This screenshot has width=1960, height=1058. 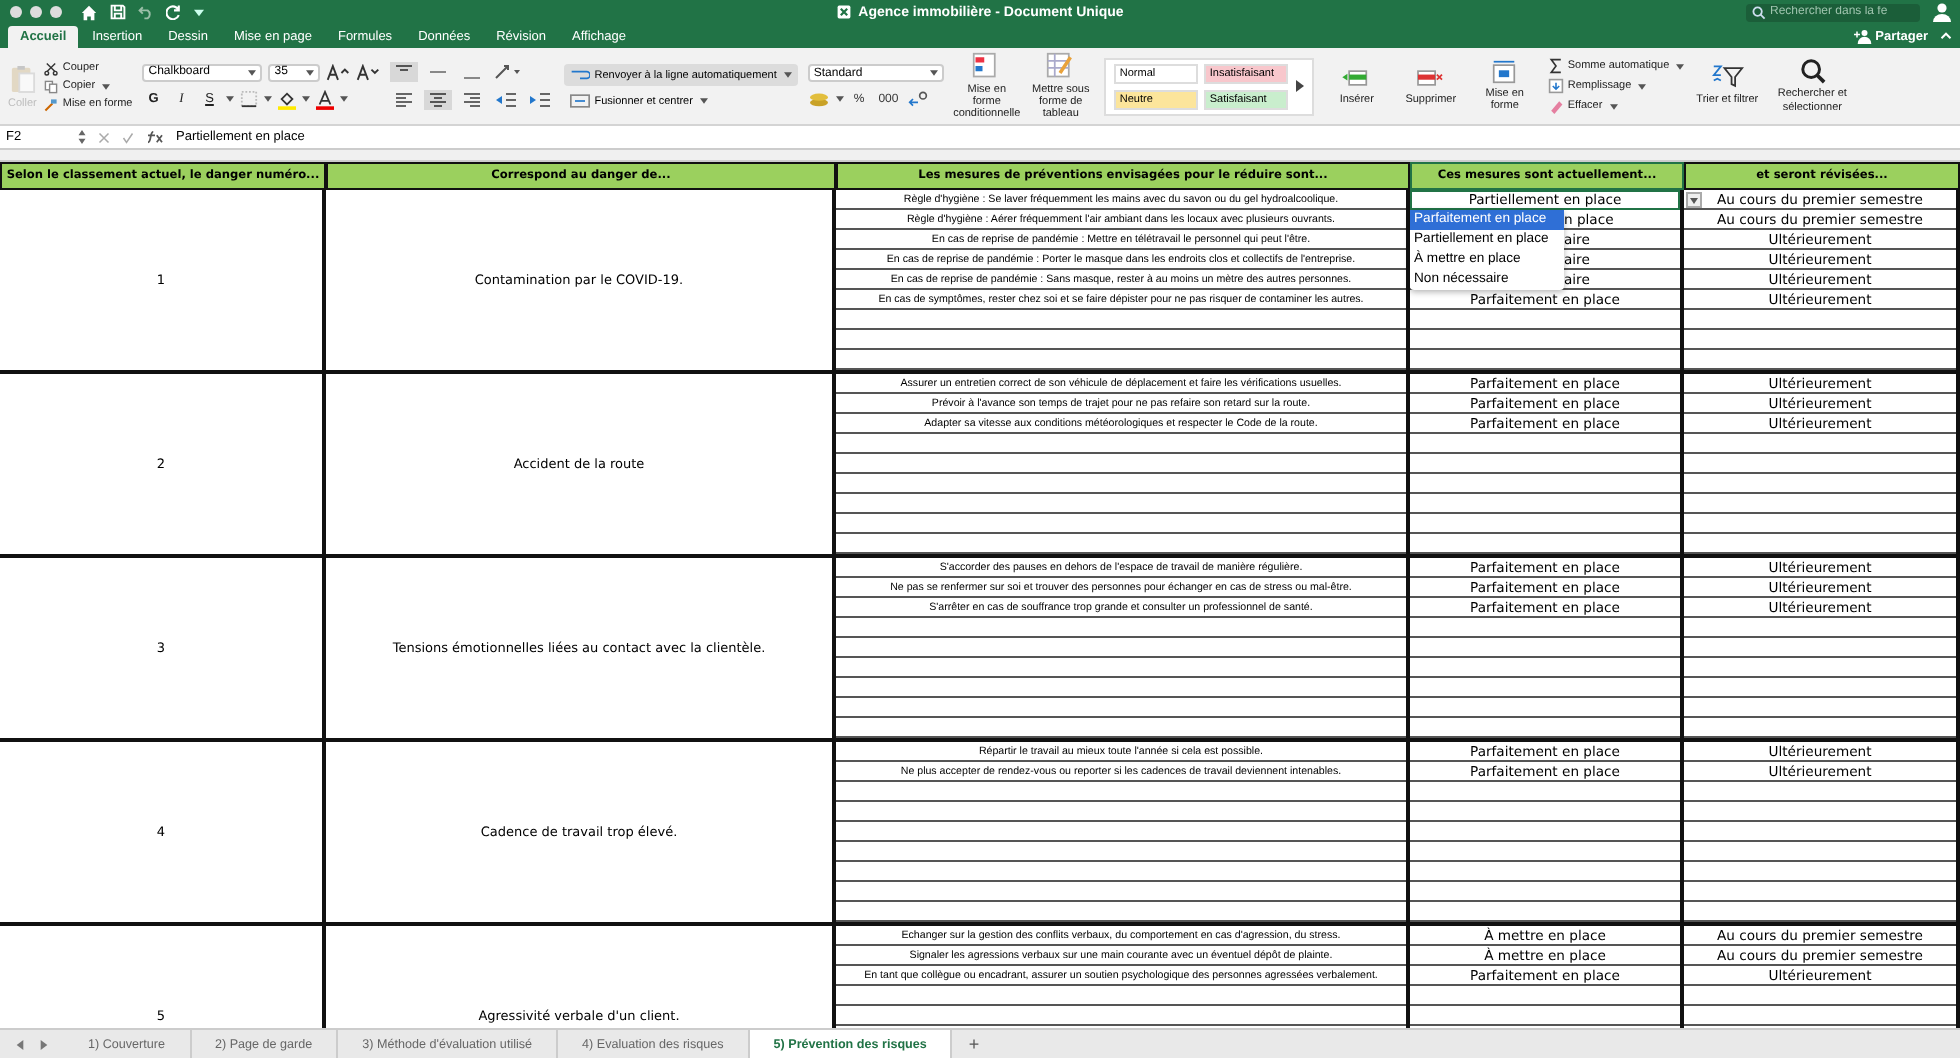 What do you see at coordinates (249, 99) in the screenshot?
I see `borders-icon` at bounding box center [249, 99].